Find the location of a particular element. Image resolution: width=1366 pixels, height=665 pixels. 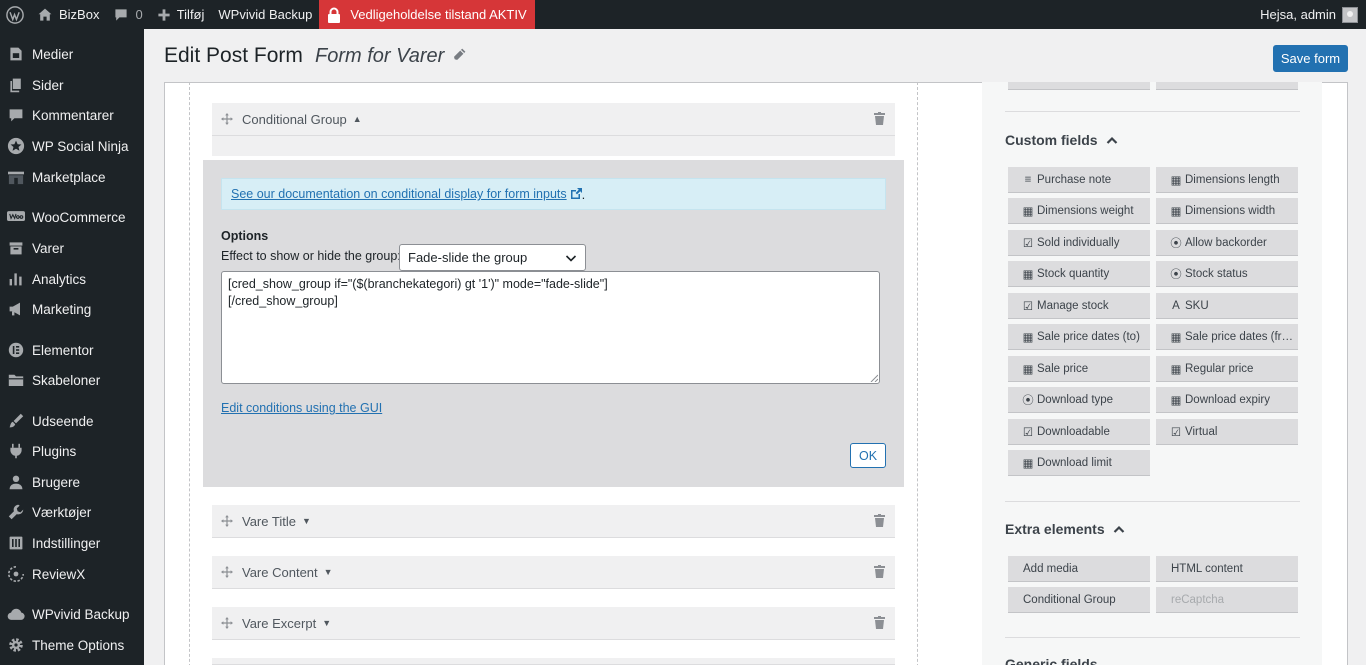

extra-html-content: HTML content is located at coordinates (1227, 569).